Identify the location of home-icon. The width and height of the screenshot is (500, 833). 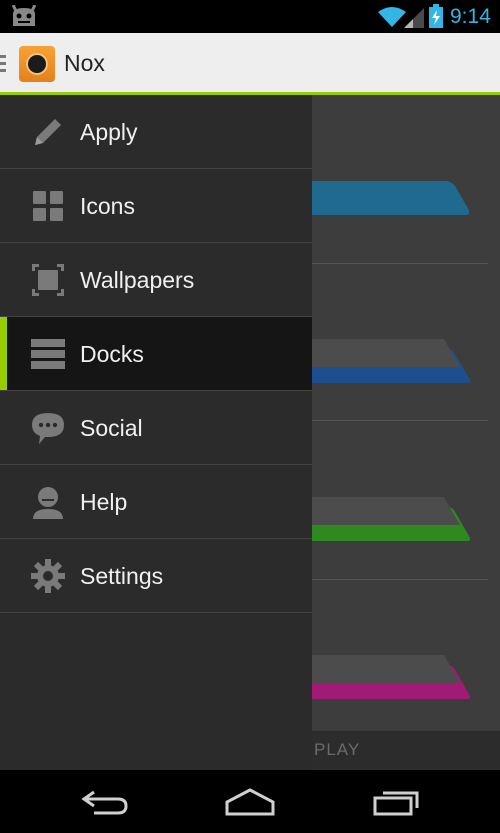
(250, 802).